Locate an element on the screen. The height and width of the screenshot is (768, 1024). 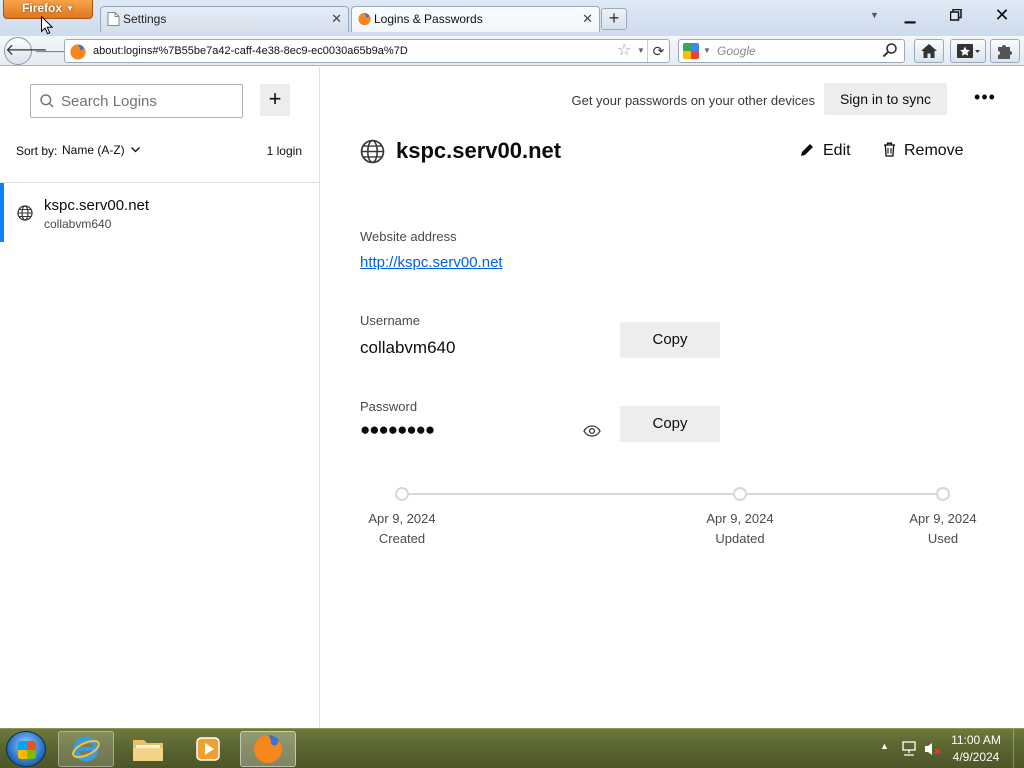
updated-date: Apr 9, 2024 is located at coordinates (740, 518).